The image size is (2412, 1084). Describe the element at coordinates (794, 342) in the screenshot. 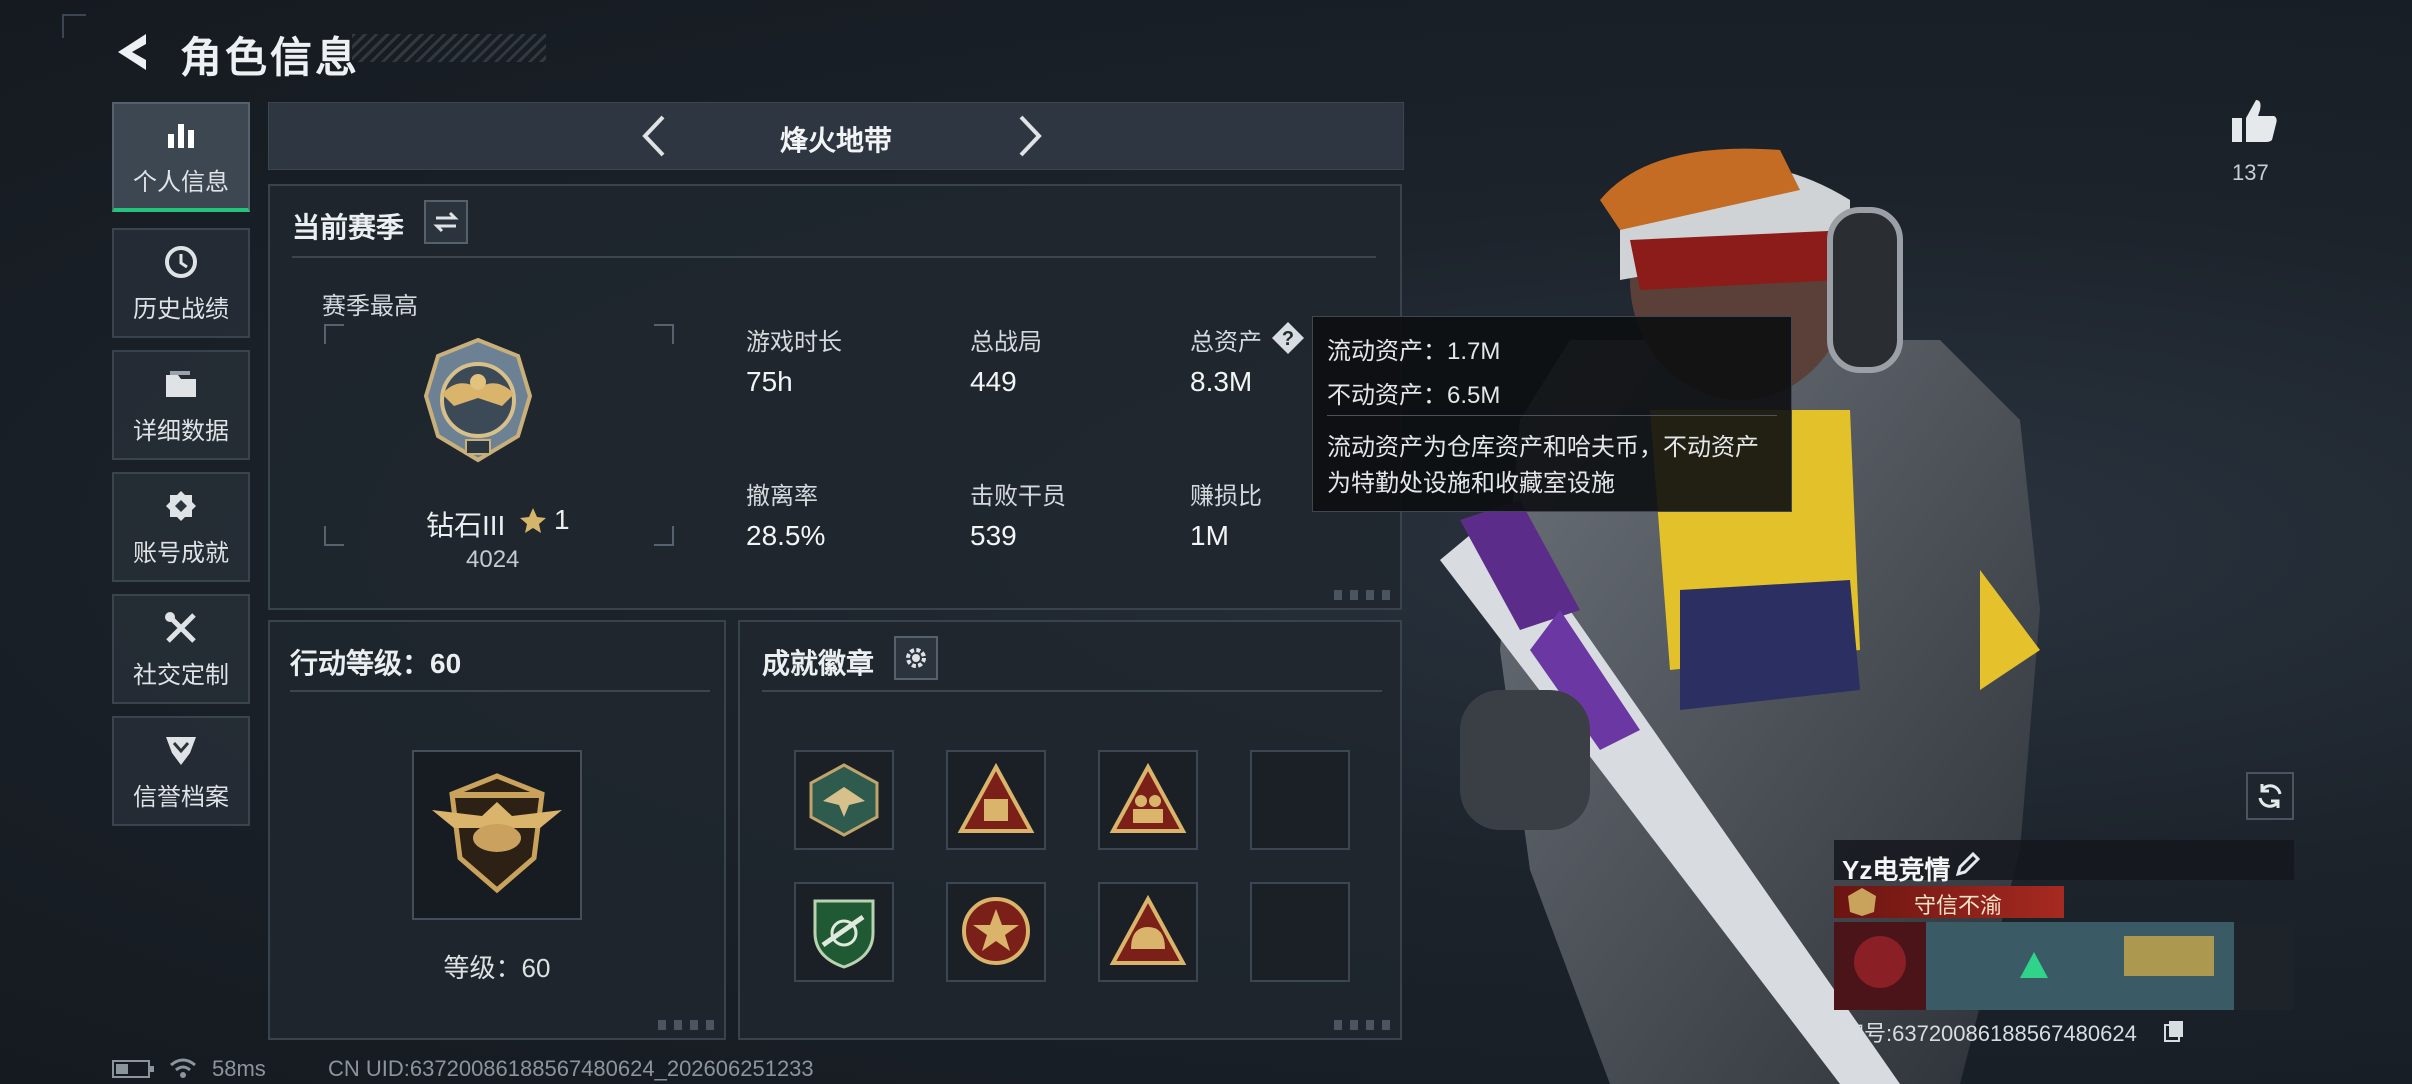

I see `stat-label: 游戏时长` at that location.